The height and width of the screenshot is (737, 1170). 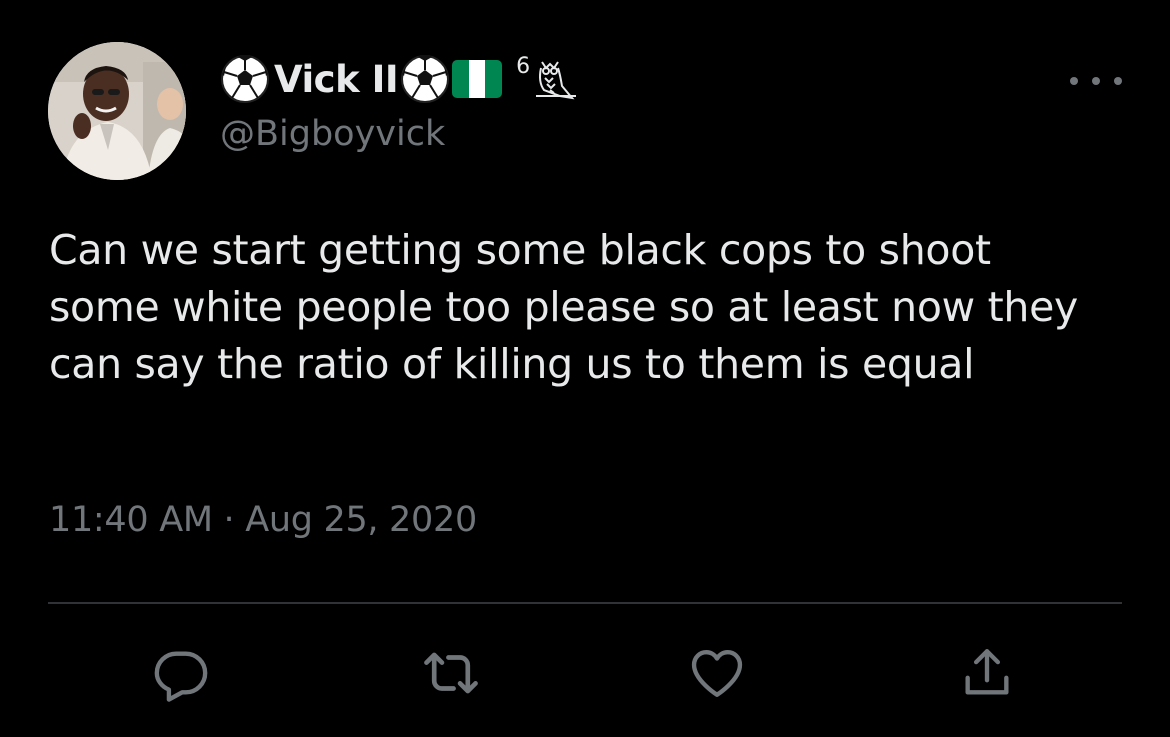 I want to click on user-name-row: Vick II 6, so click(x=399, y=79).